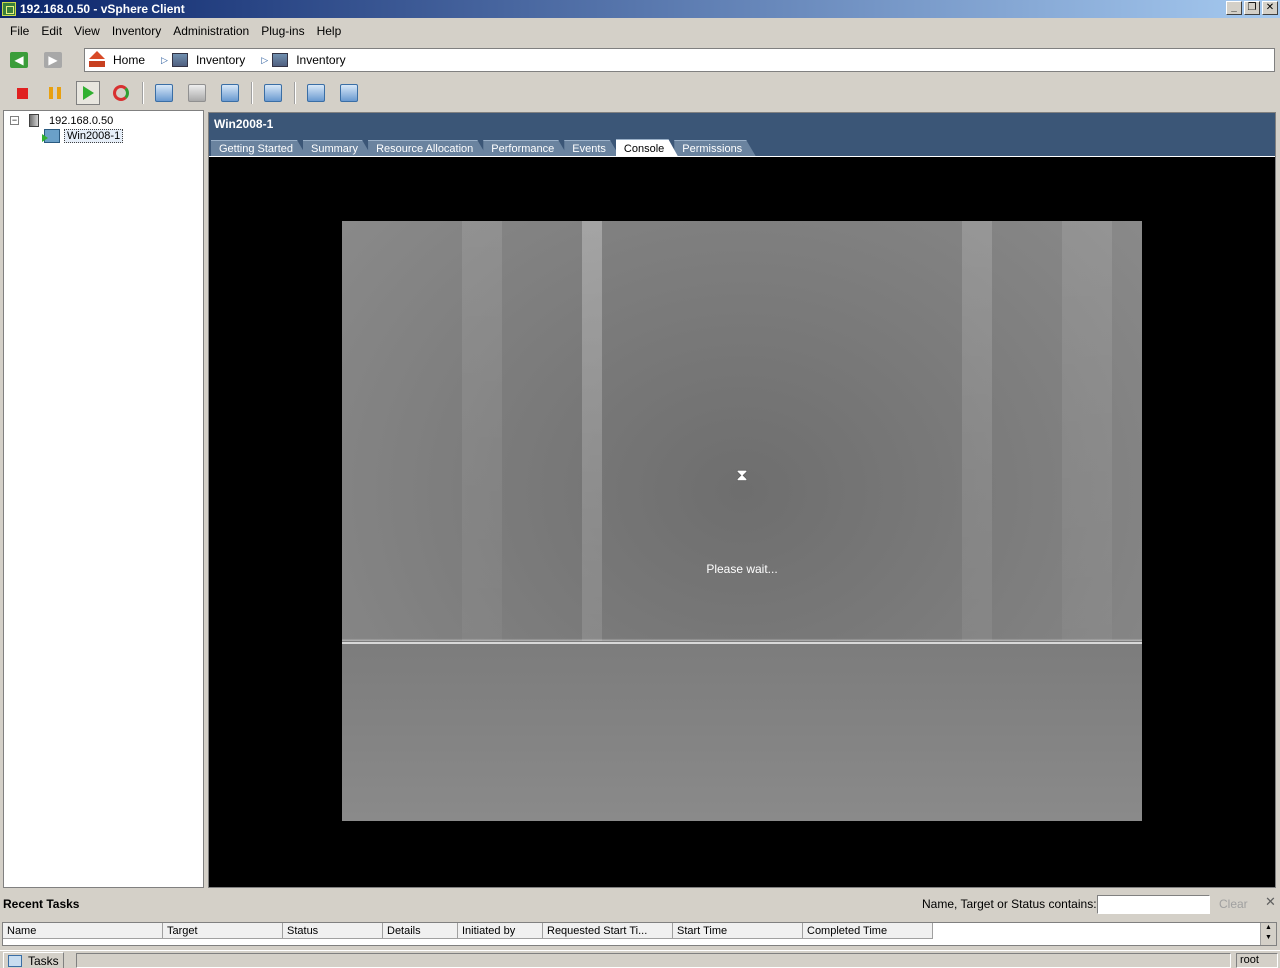  I want to click on navigation-bar: ◀ ▶ Home ▷ Inventory ▷ Inventory, so click(640, 60).